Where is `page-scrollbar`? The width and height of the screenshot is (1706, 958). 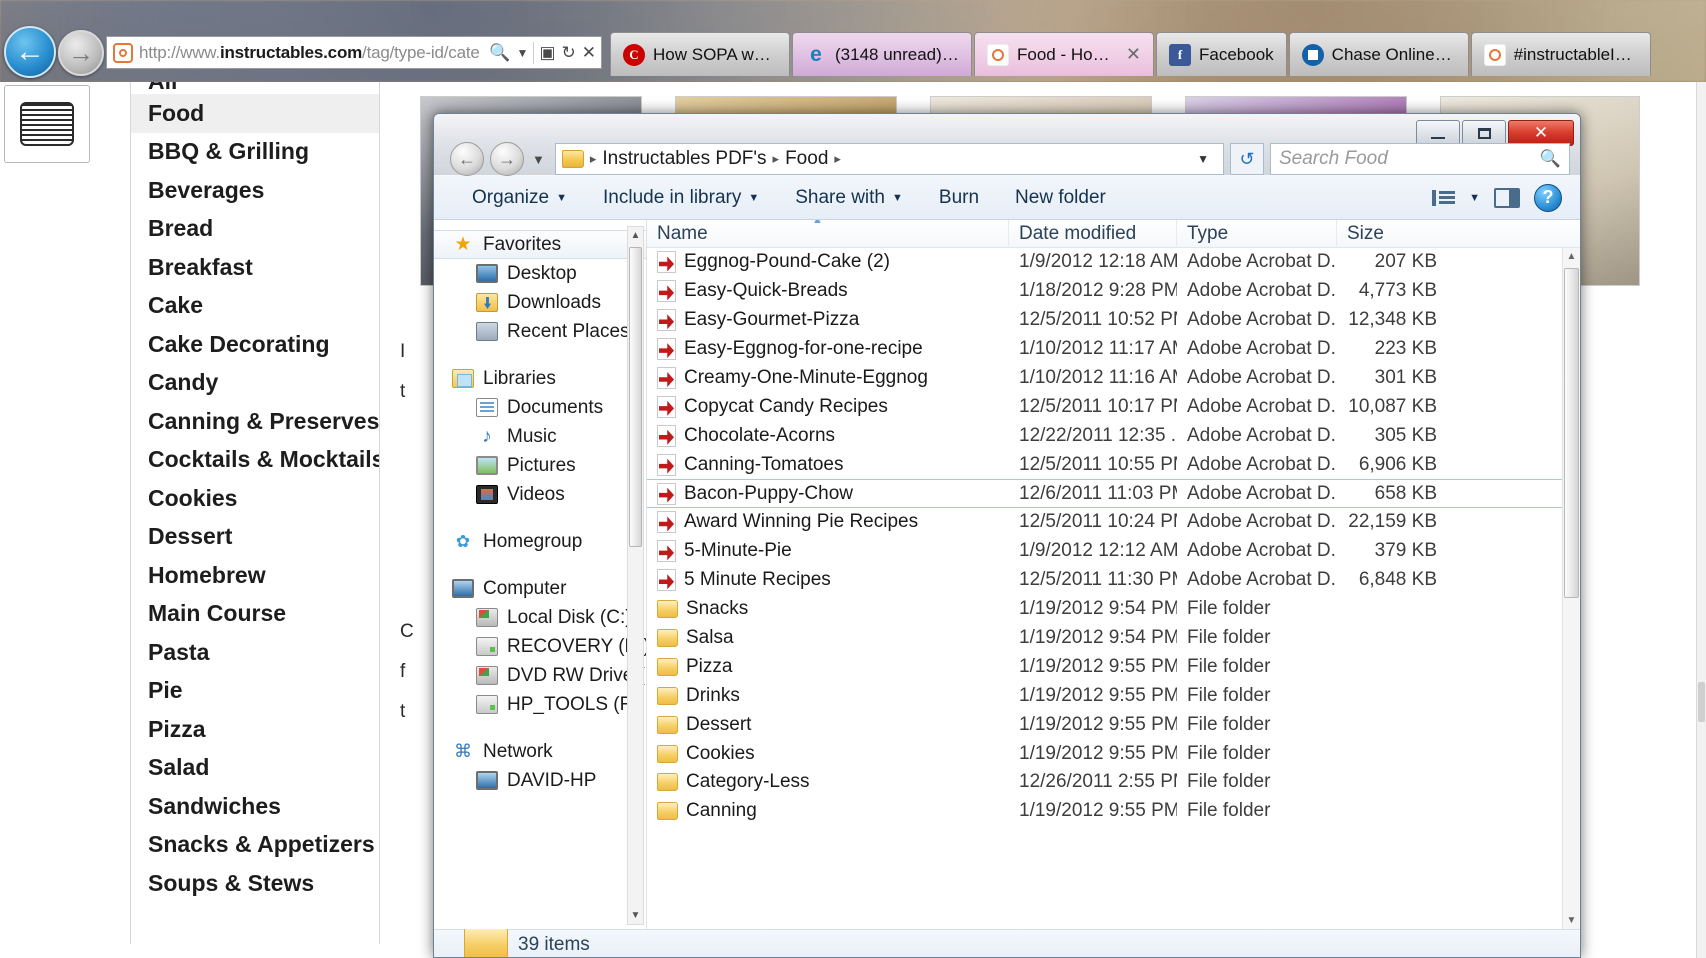
page-scrollbar is located at coordinates (1701, 520).